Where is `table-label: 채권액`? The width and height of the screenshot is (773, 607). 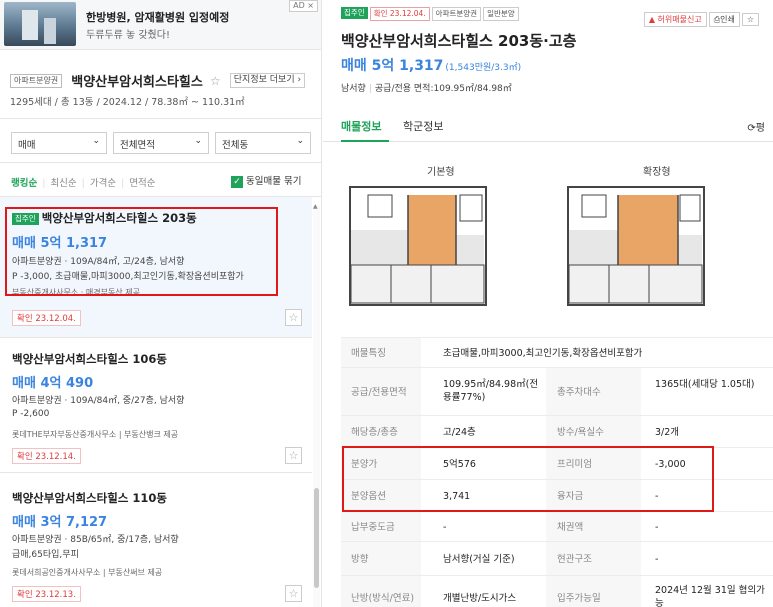 table-label: 채권액 is located at coordinates (570, 527).